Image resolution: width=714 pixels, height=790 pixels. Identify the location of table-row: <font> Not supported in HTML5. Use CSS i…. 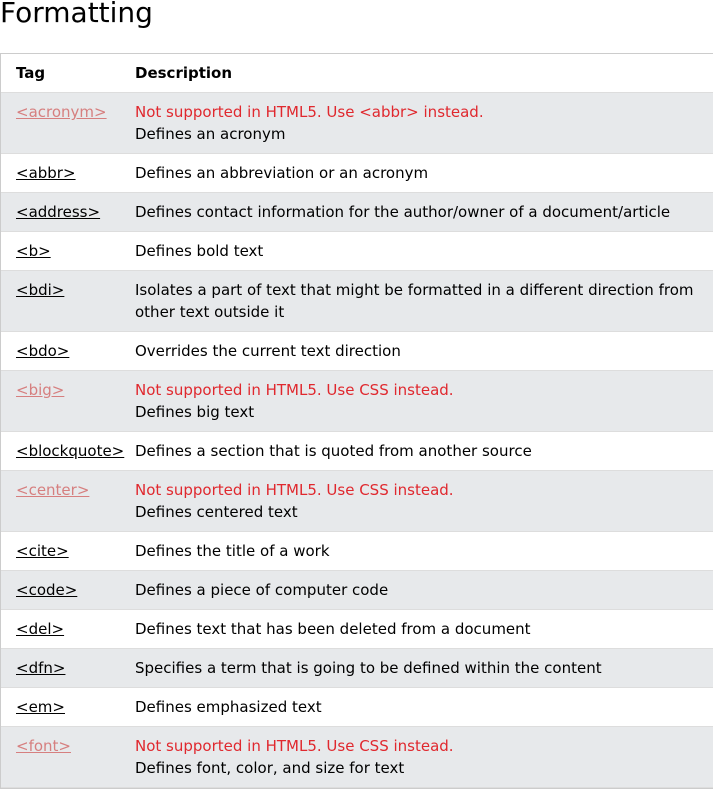
(357, 757).